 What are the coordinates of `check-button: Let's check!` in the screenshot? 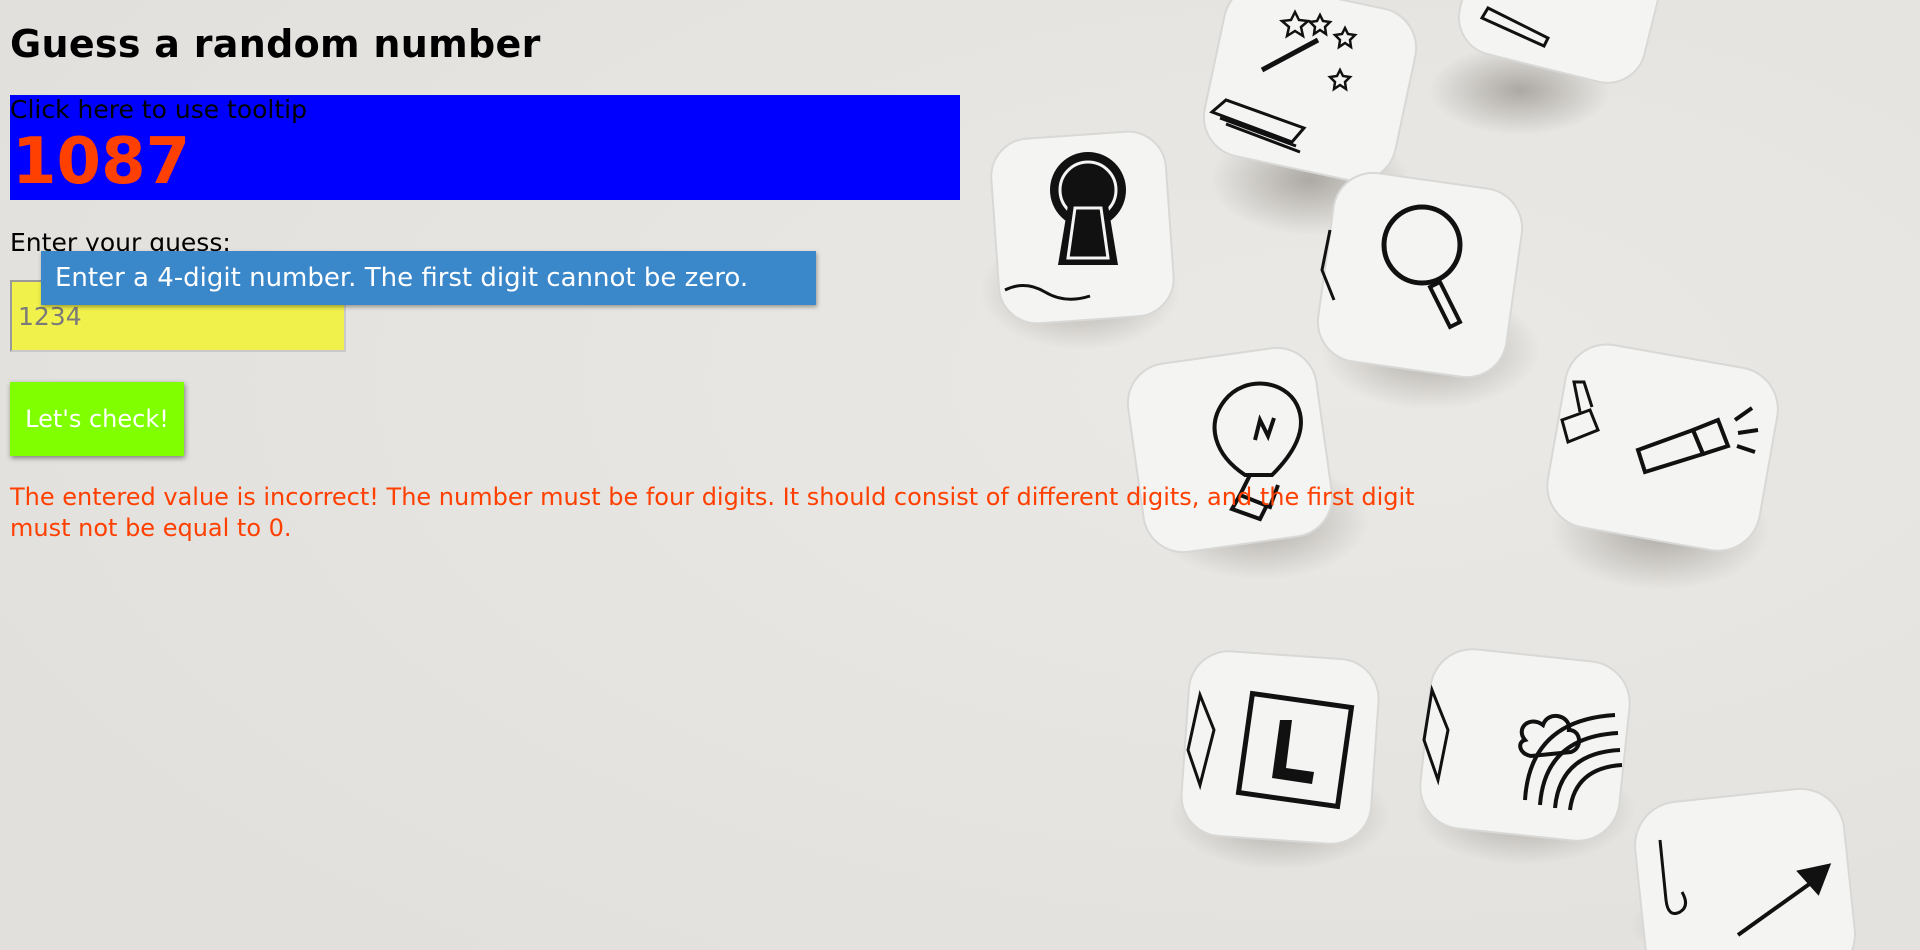 It's located at (97, 419).